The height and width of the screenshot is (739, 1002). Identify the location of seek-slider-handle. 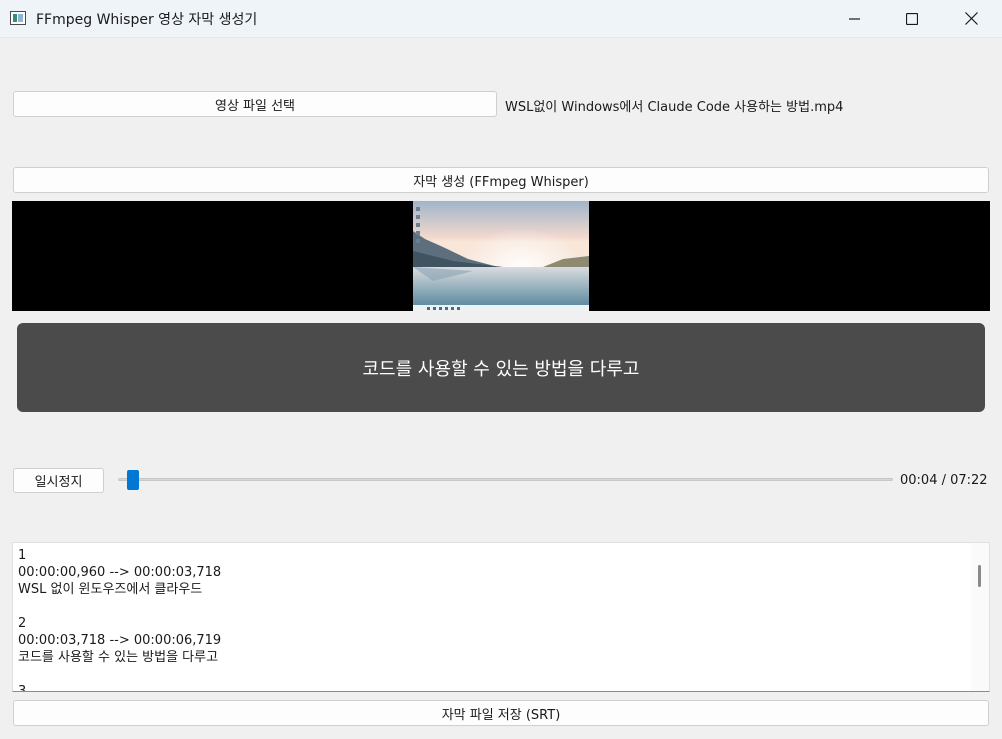
(133, 480).